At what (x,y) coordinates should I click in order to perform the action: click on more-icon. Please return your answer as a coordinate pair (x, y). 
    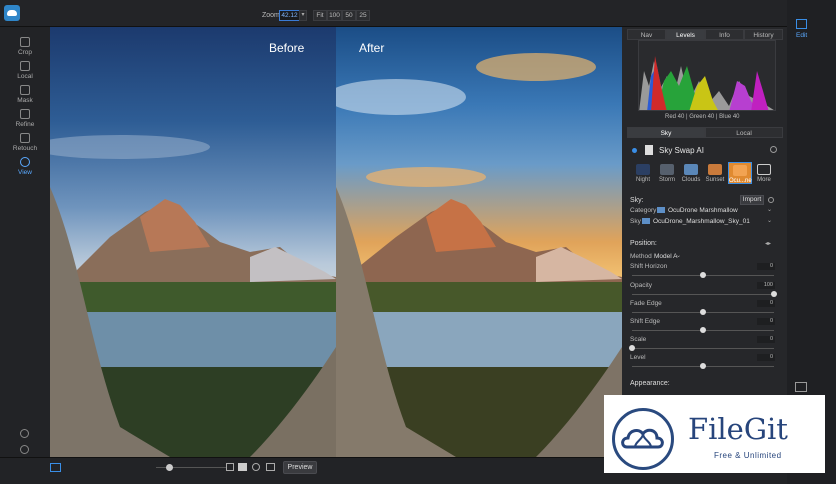
    Looking at the image, I should click on (764, 169).